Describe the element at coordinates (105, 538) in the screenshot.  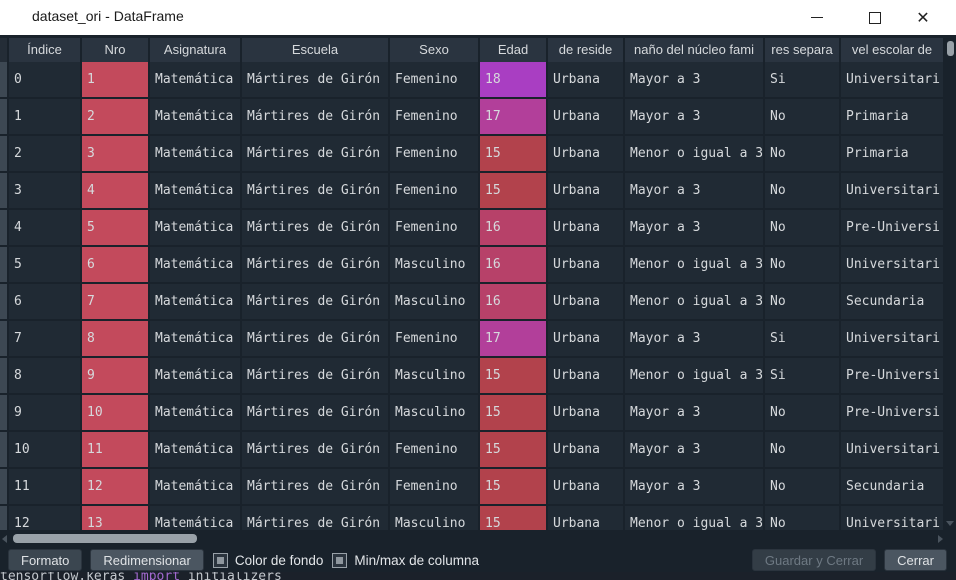
I see `horizontal-scrollbar-handle` at that location.